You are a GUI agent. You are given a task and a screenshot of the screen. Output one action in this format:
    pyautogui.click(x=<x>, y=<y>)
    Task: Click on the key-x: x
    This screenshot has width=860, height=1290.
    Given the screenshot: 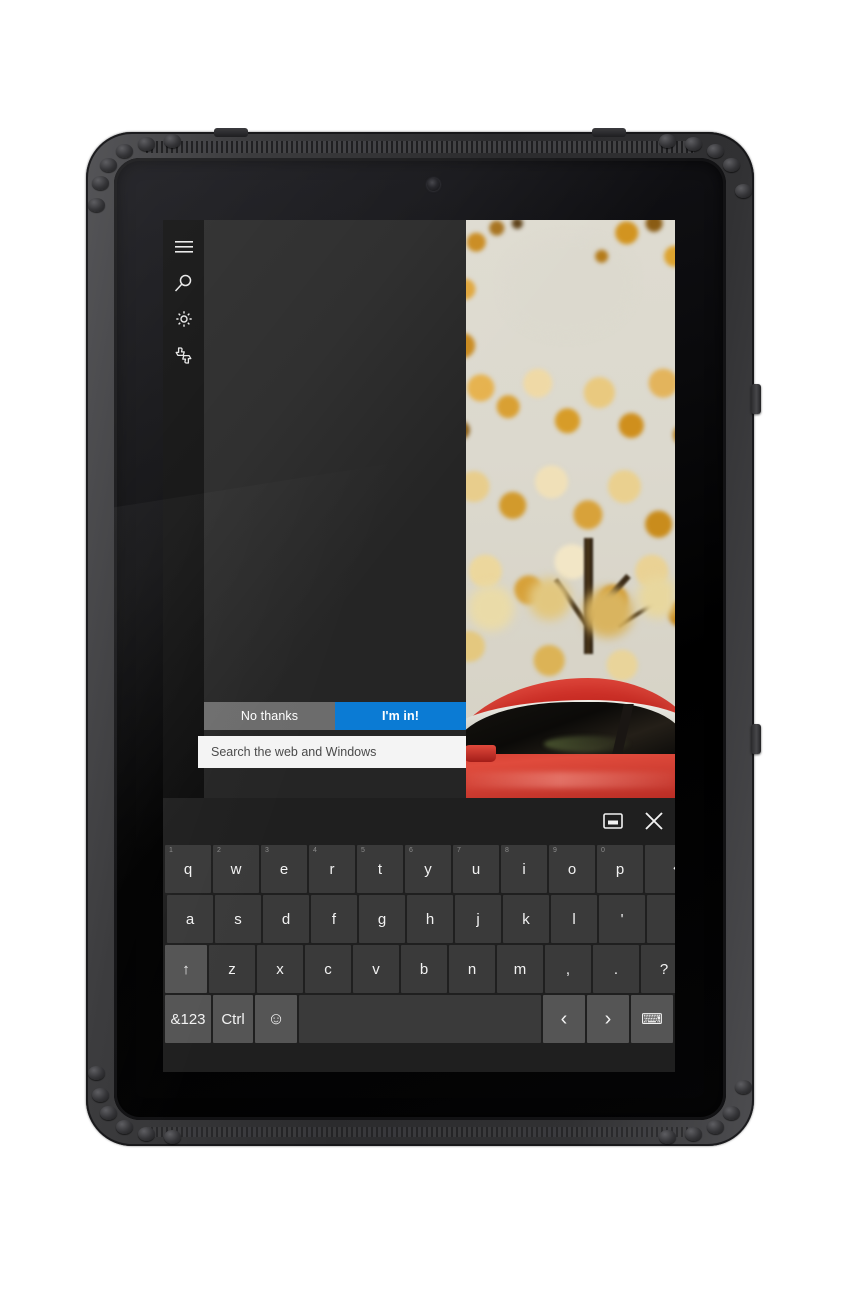 What is the action you would take?
    pyautogui.click(x=280, y=969)
    